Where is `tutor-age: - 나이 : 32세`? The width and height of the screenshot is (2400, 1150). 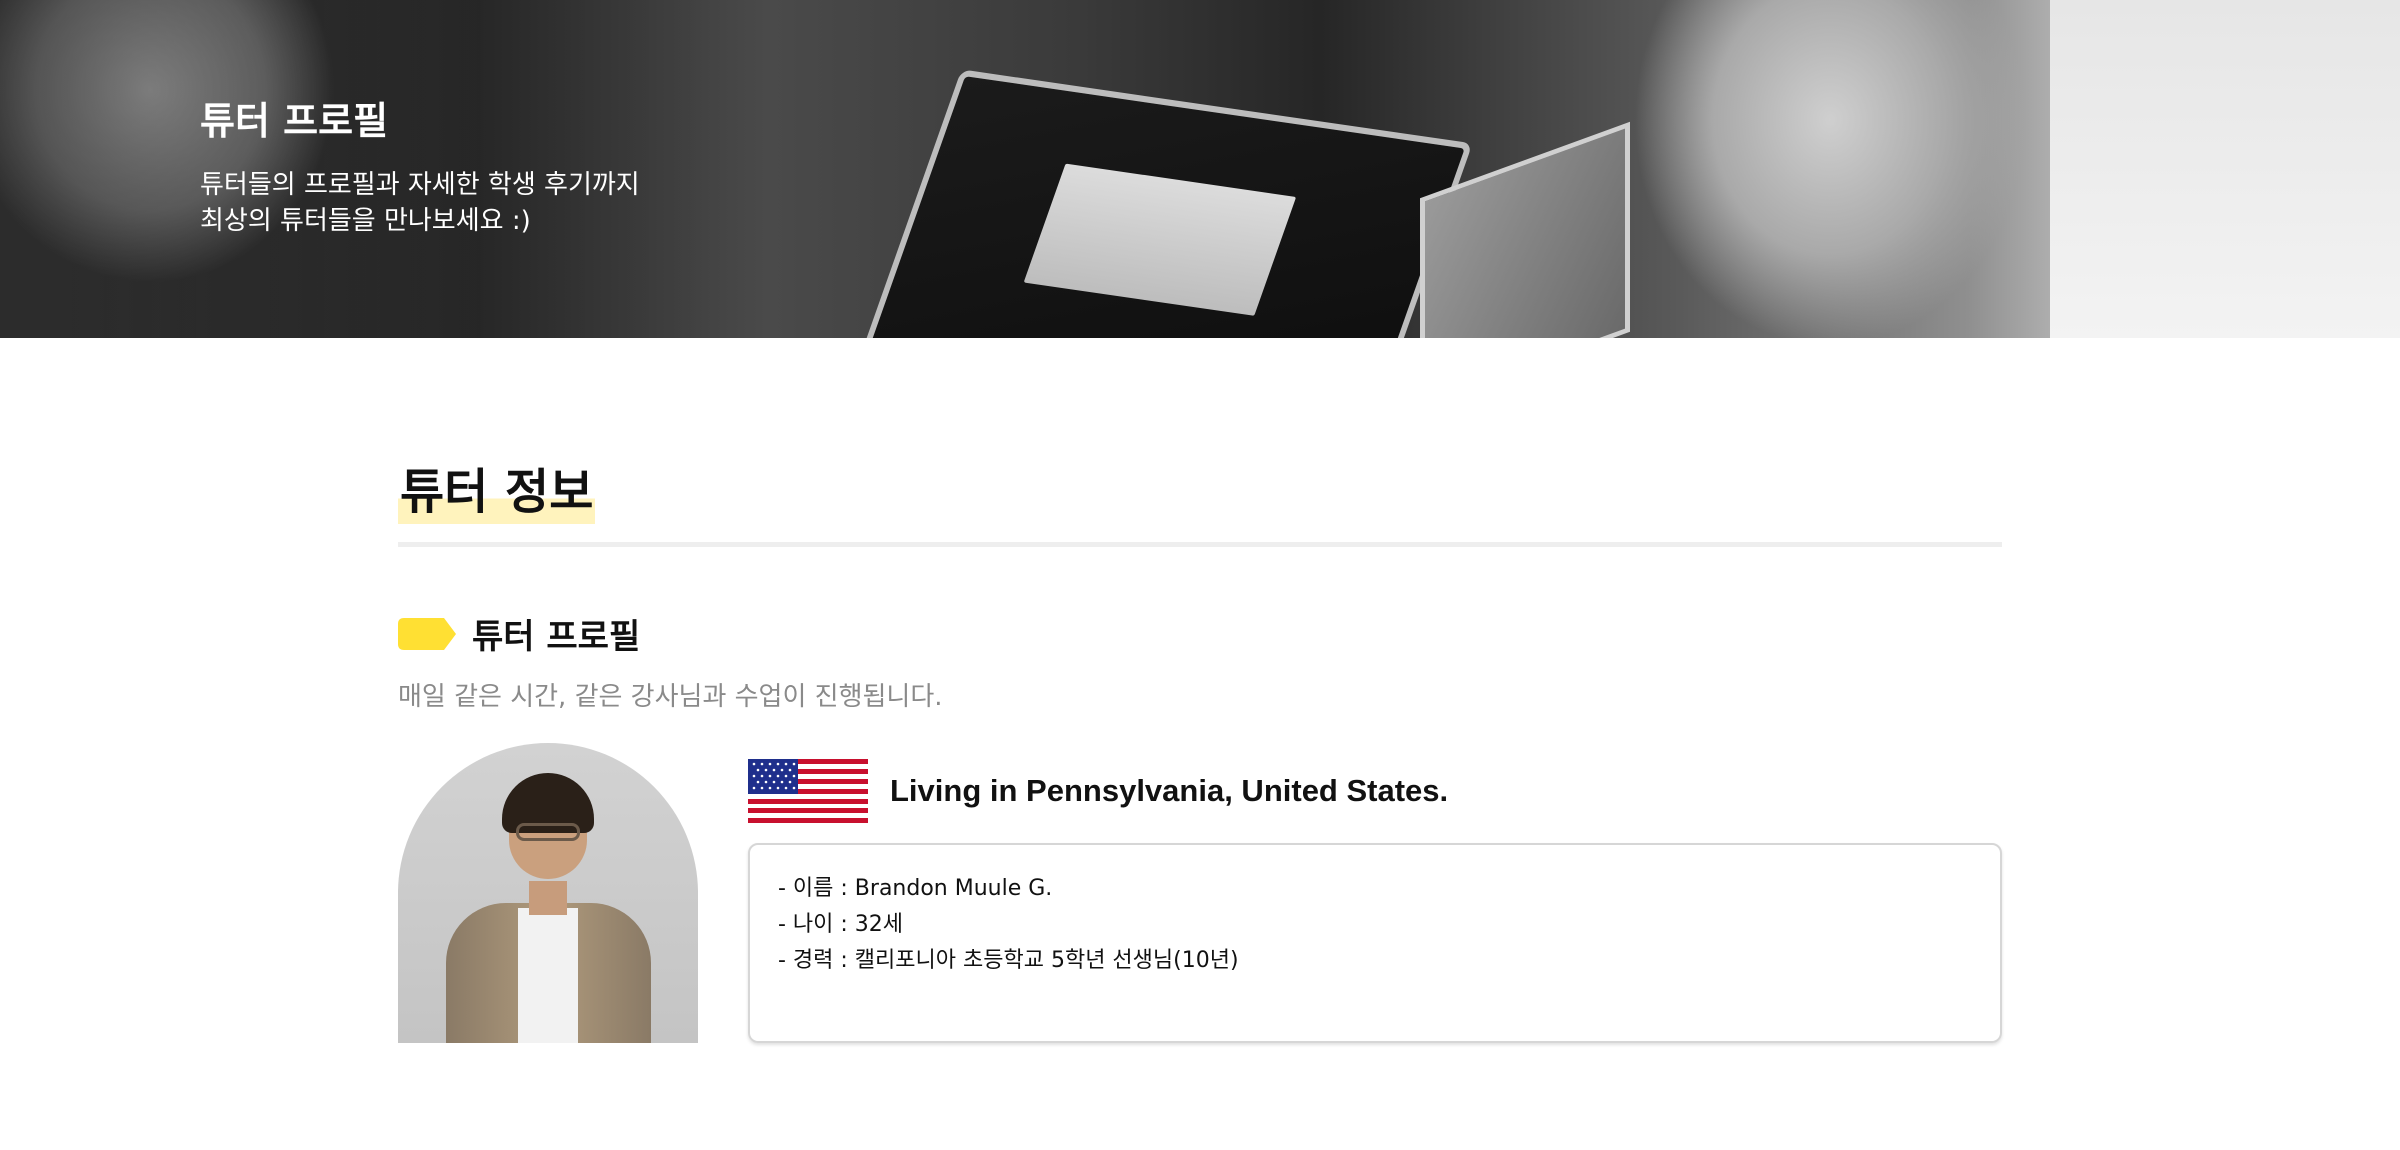 tutor-age: - 나이 : 32세 is located at coordinates (841, 924).